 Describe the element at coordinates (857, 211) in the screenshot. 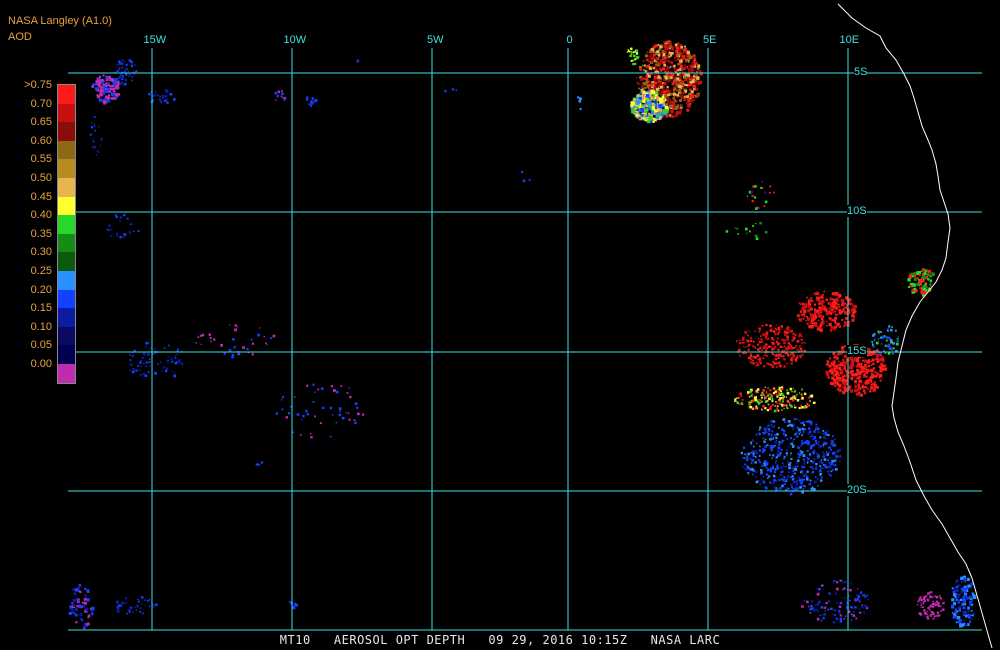

I see `latitude-label: 10S` at that location.